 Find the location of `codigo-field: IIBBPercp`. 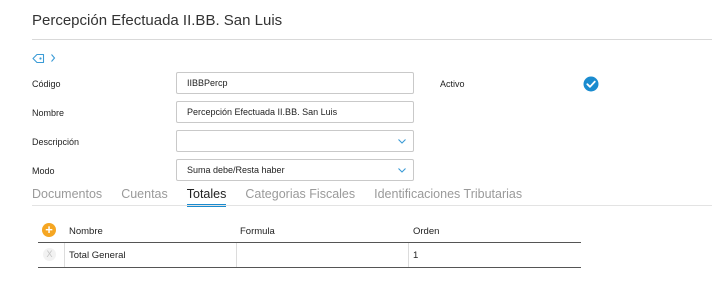

codigo-field: IIBBPercp is located at coordinates (295, 83).